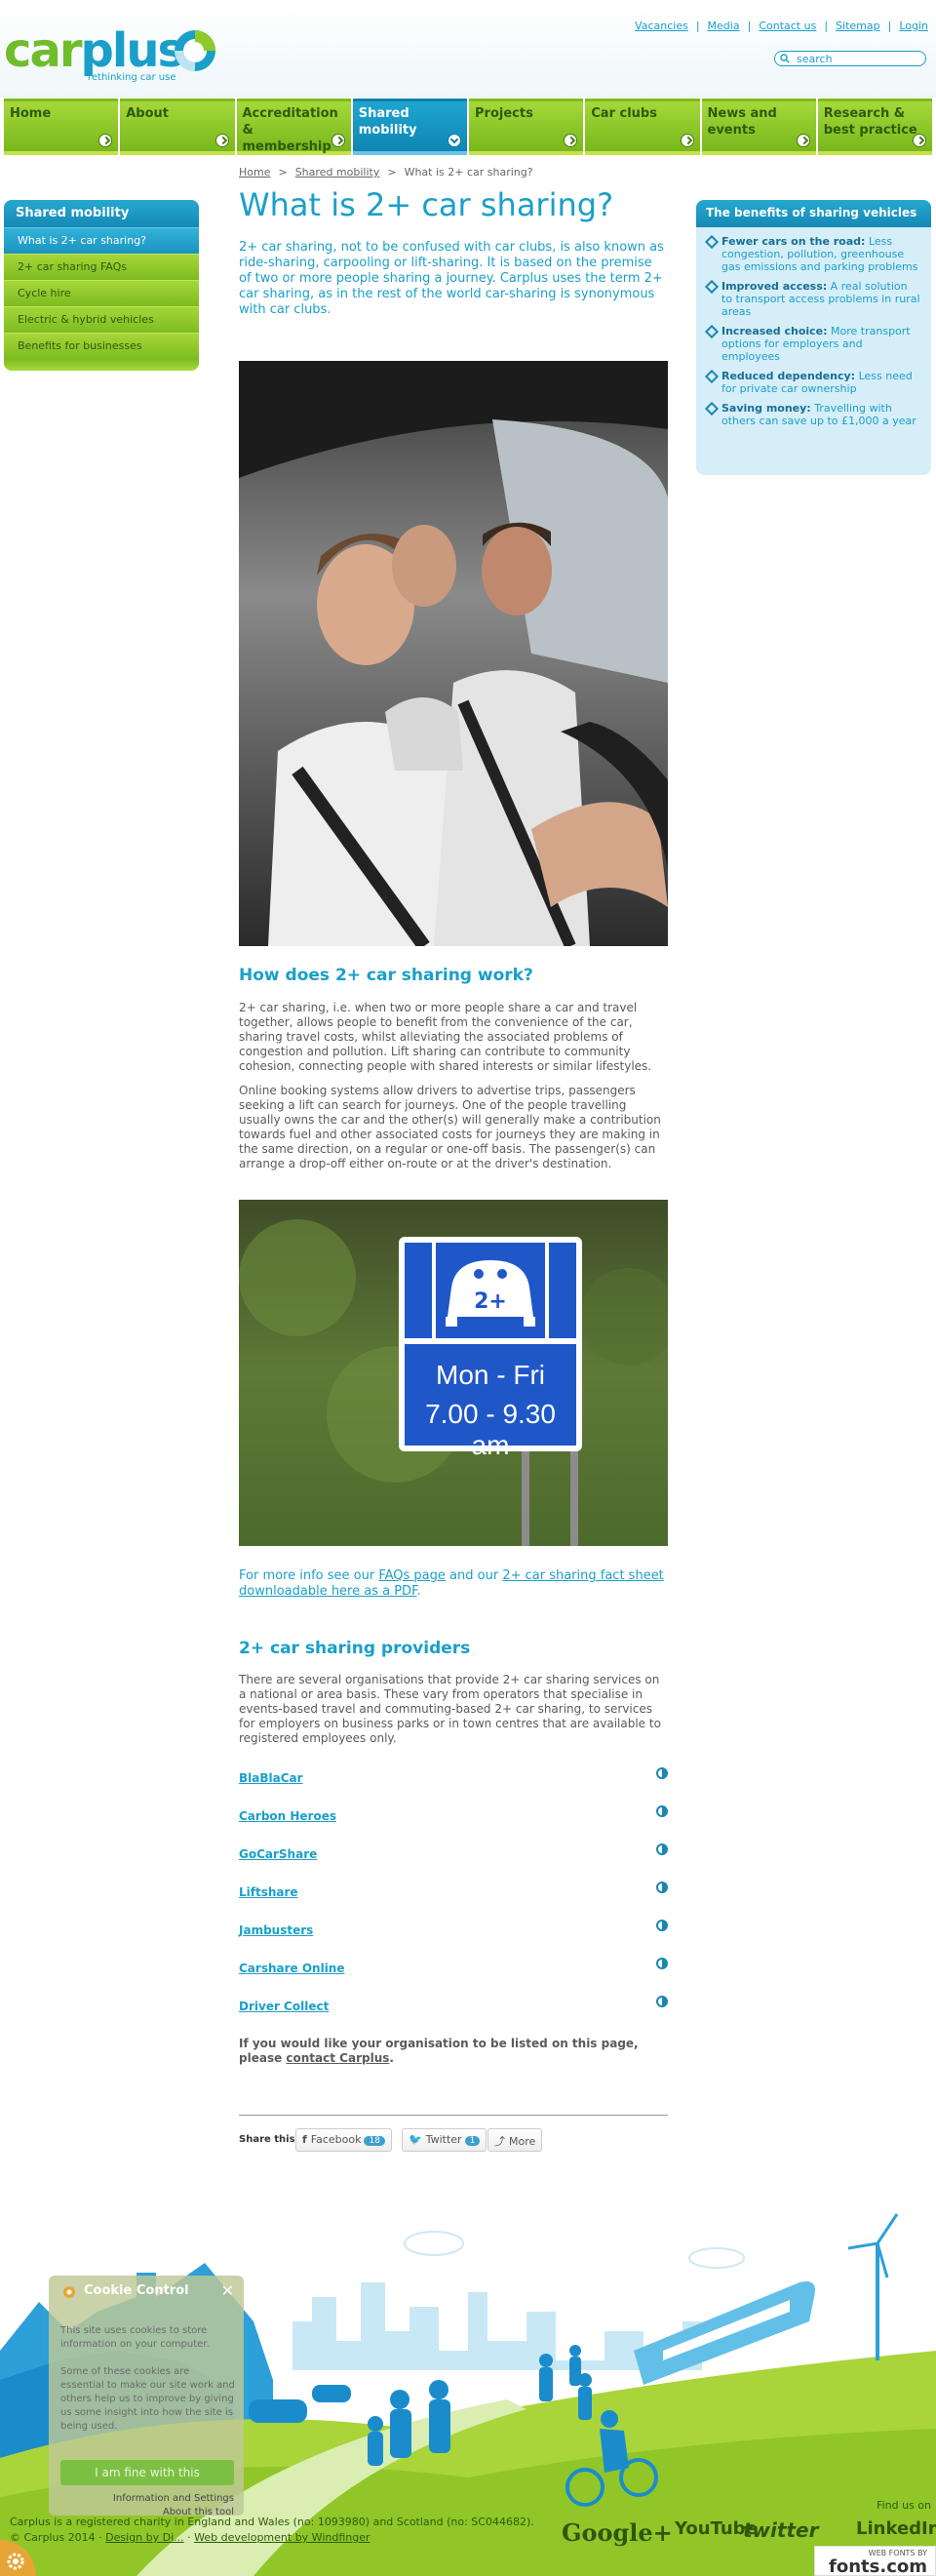 The height and width of the screenshot is (2576, 936). Describe the element at coordinates (284, 2006) in the screenshot. I see `provider-link-driver-collect: Driver Collect` at that location.